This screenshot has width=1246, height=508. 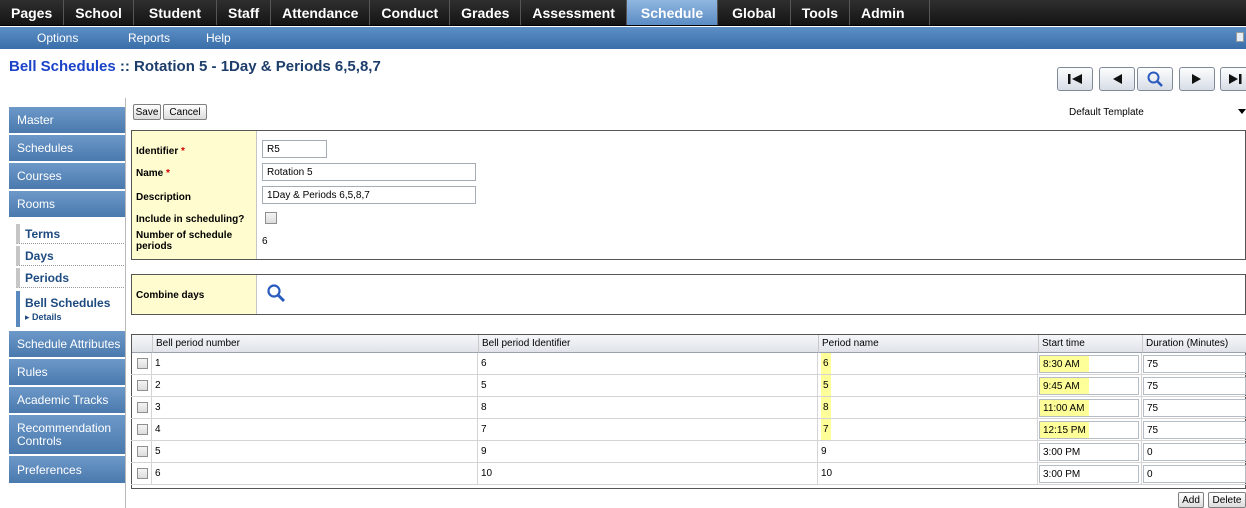 What do you see at coordinates (1191, 500) in the screenshot?
I see `add-button: Add` at bounding box center [1191, 500].